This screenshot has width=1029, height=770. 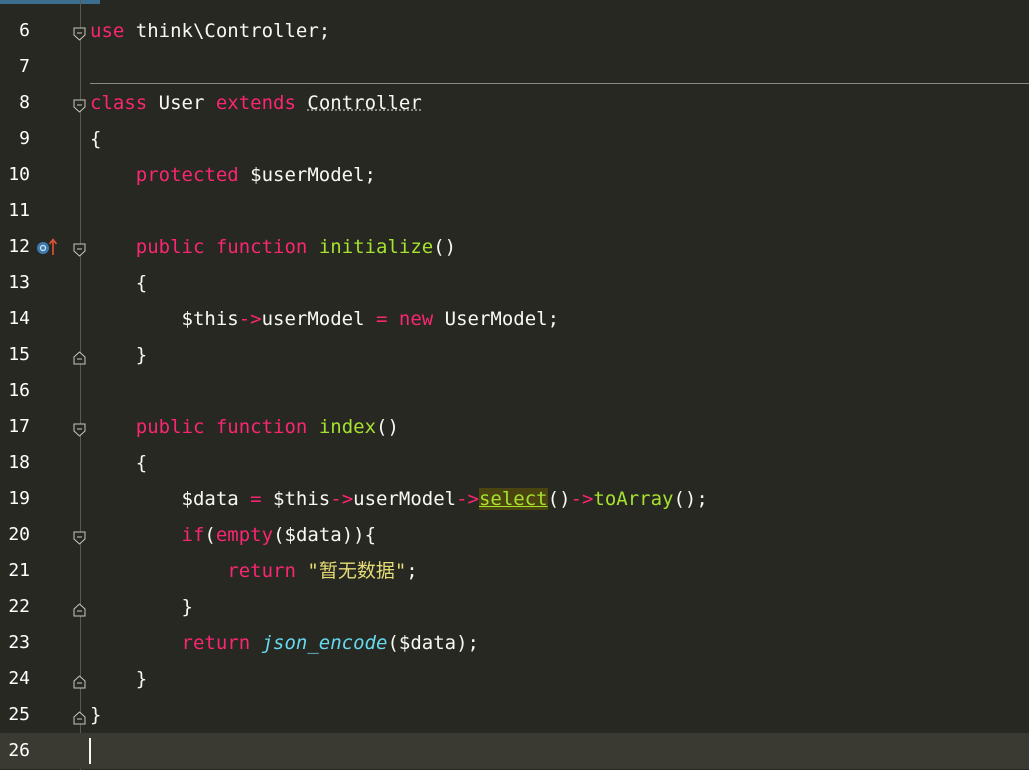 I want to click on code-line: 8 class User extends Controller, so click(x=514, y=103).